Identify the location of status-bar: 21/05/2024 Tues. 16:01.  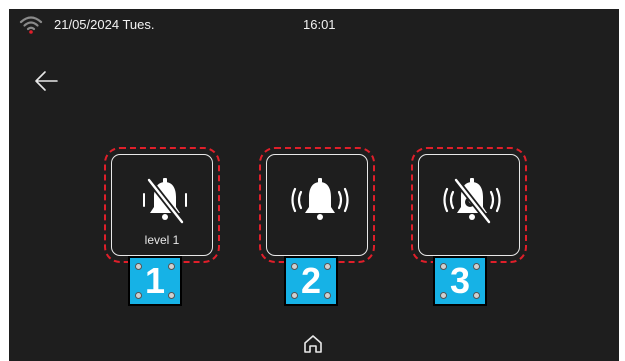
(314, 26).